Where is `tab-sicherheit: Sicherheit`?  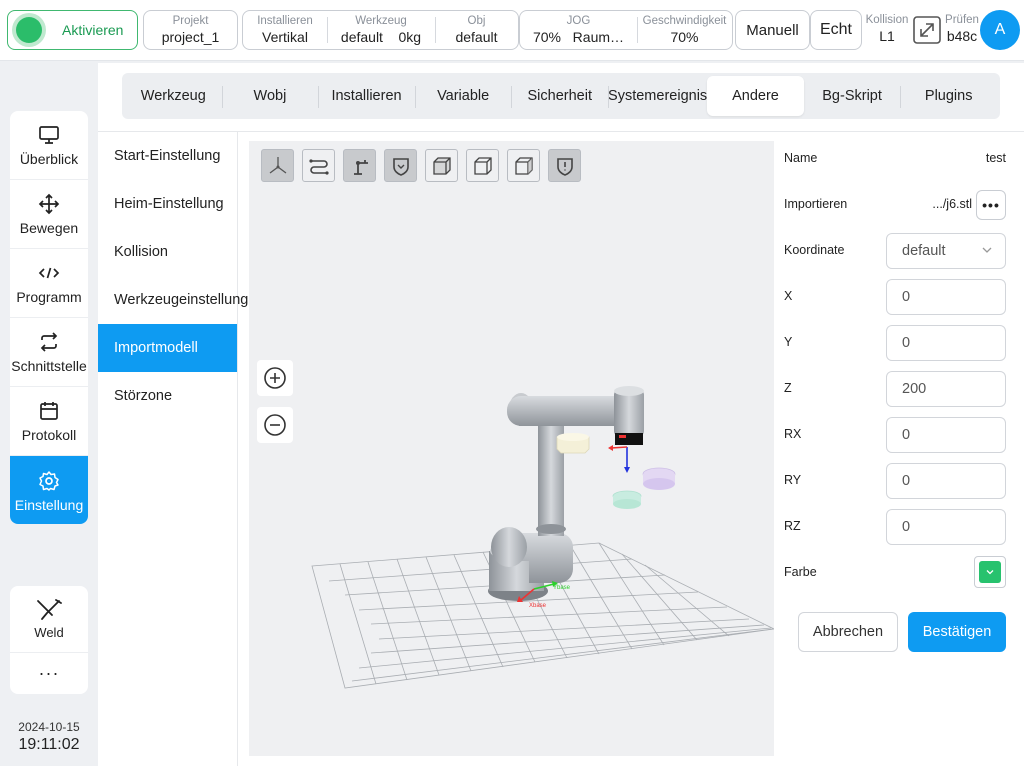 tab-sicherheit: Sicherheit is located at coordinates (559, 96).